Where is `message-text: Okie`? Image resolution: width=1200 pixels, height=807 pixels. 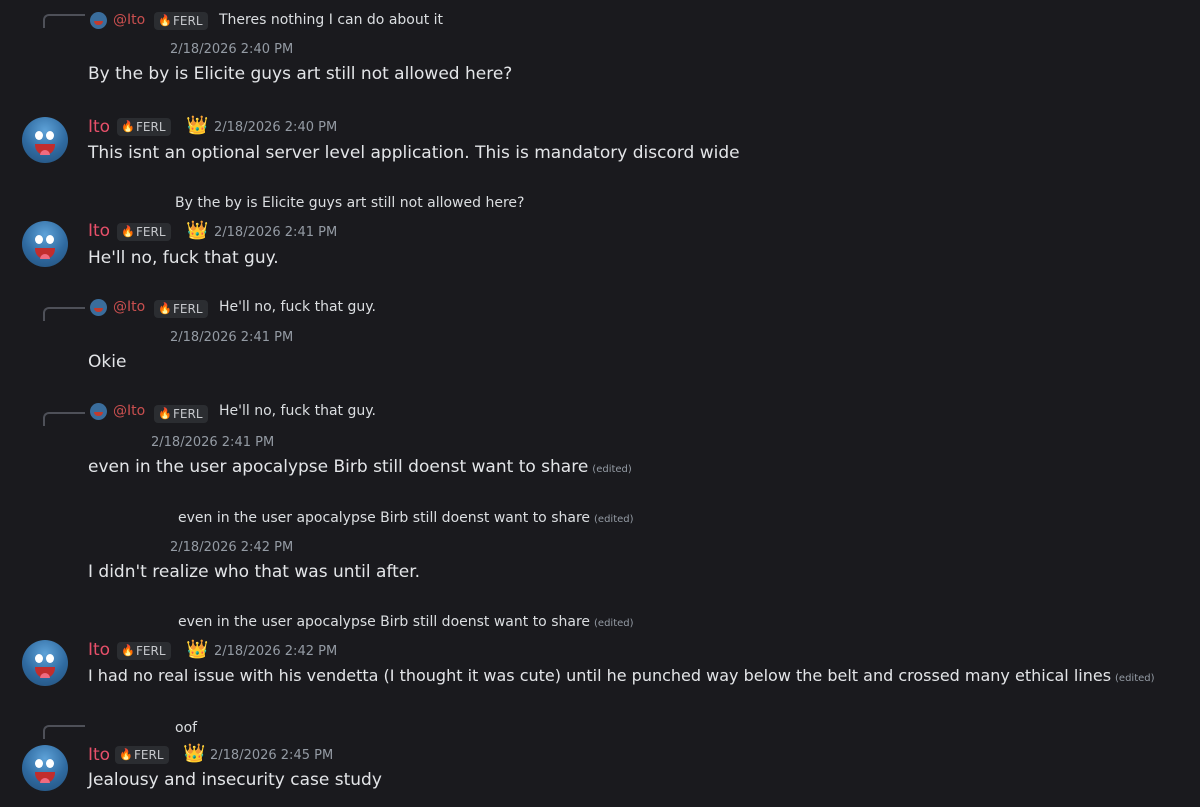
message-text: Okie is located at coordinates (107, 362).